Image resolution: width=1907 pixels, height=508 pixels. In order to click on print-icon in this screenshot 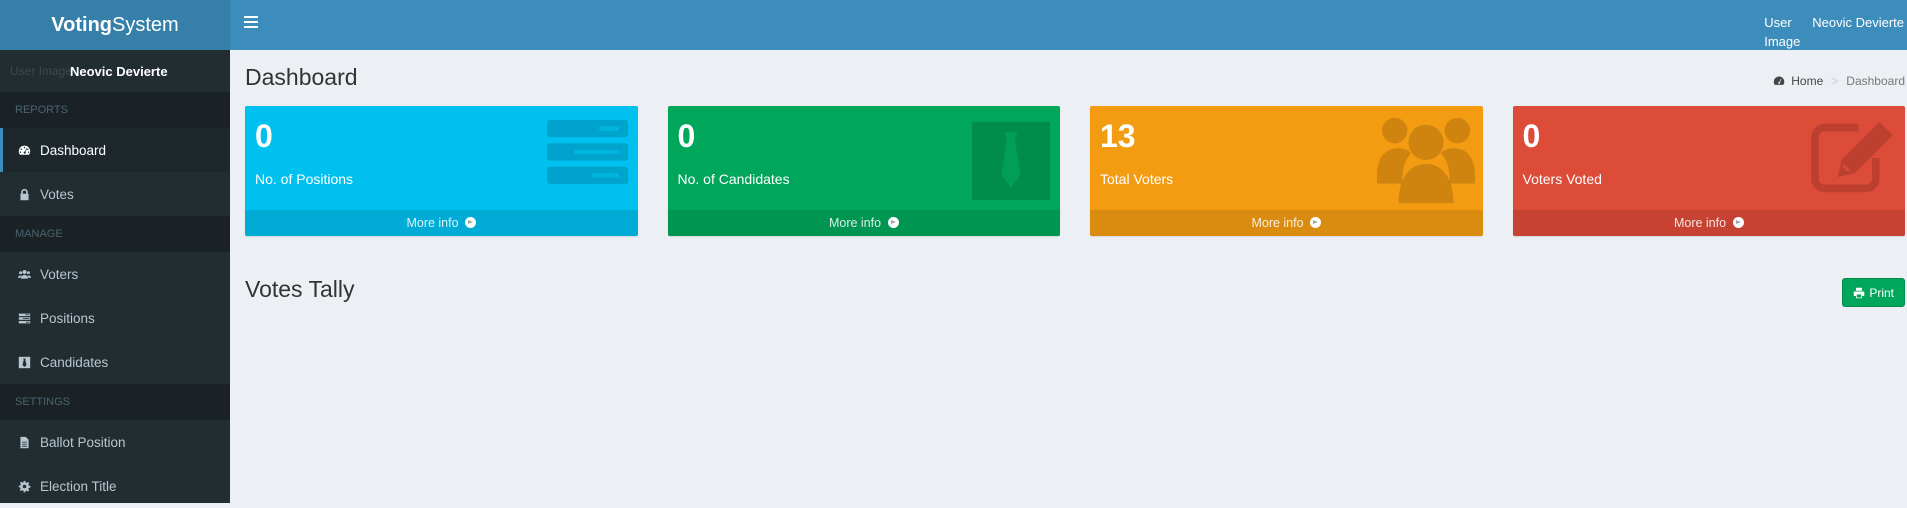, I will do `click(1859, 292)`.